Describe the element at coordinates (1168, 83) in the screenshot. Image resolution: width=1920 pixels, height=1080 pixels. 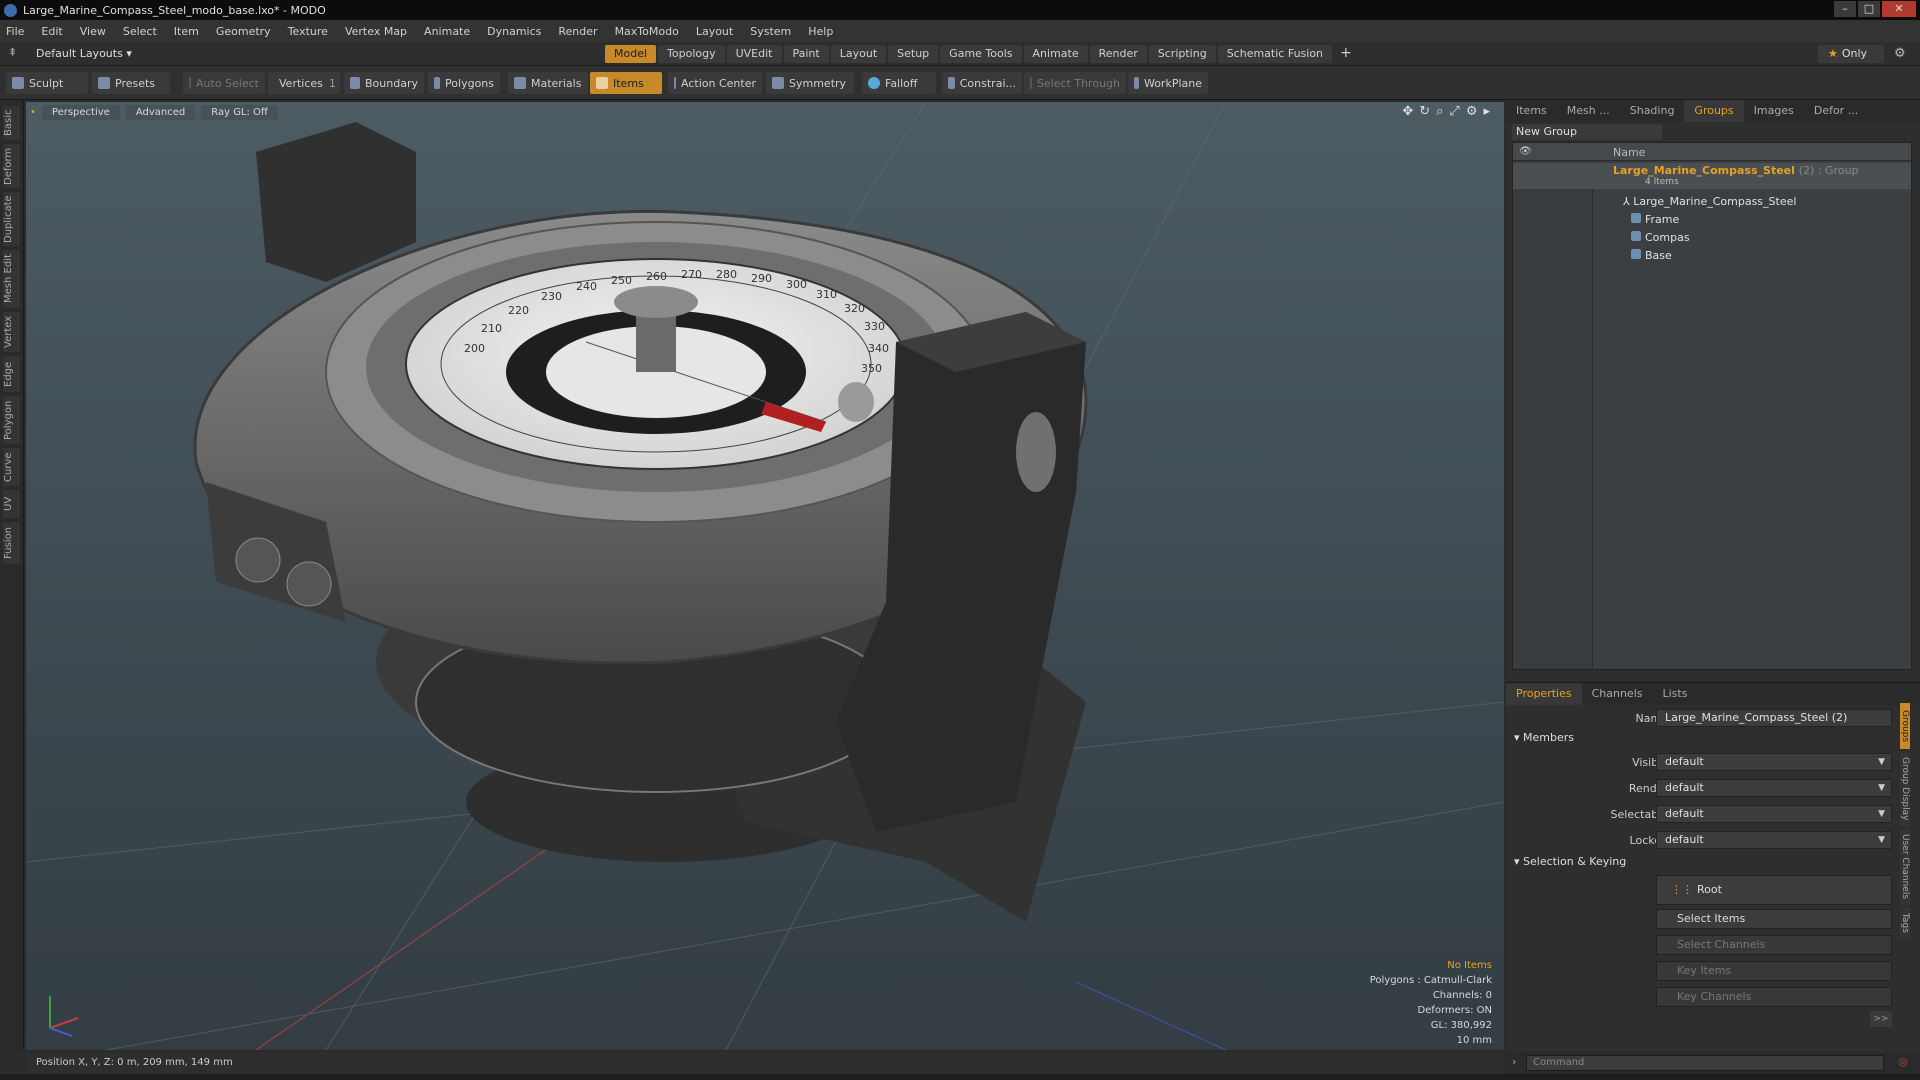
I see `workplane-button: WorkPlane` at that location.